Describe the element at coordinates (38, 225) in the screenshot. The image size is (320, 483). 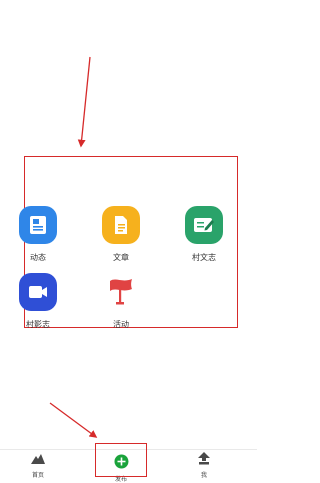
I see `document-note-icon` at that location.